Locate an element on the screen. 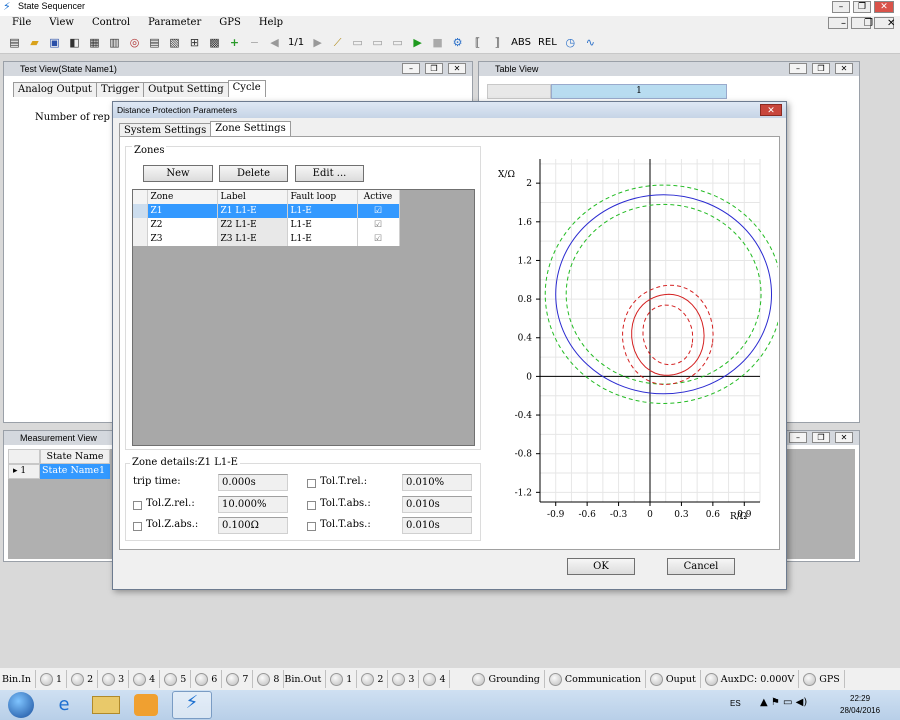 This screenshot has width=900, height=720. tol-t-abs-checkbox is located at coordinates (311, 505).